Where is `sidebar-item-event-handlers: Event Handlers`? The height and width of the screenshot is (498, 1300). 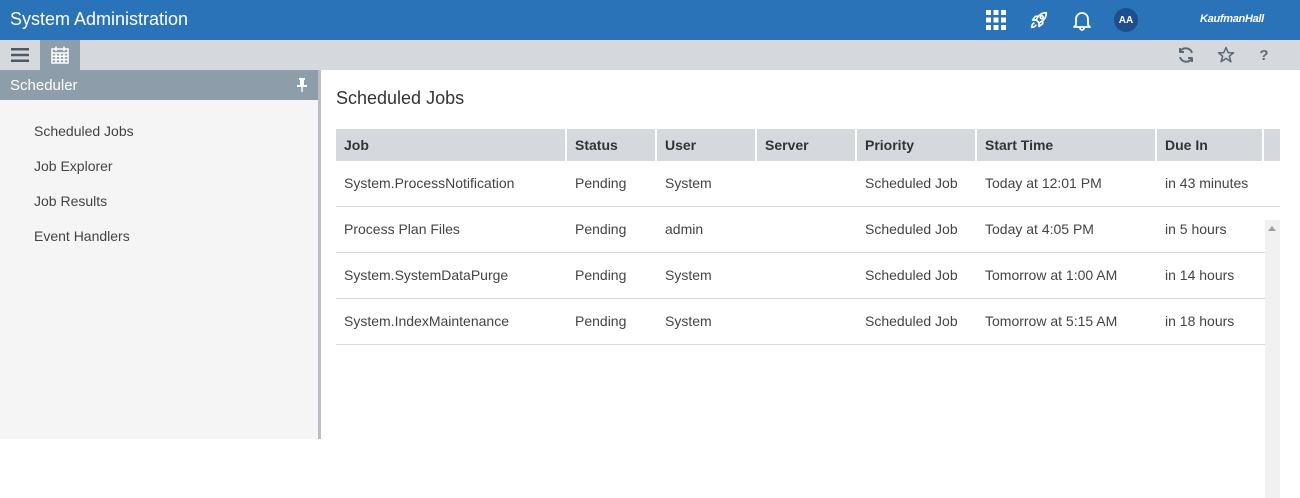
sidebar-item-event-handlers: Event Handlers is located at coordinates (159, 236).